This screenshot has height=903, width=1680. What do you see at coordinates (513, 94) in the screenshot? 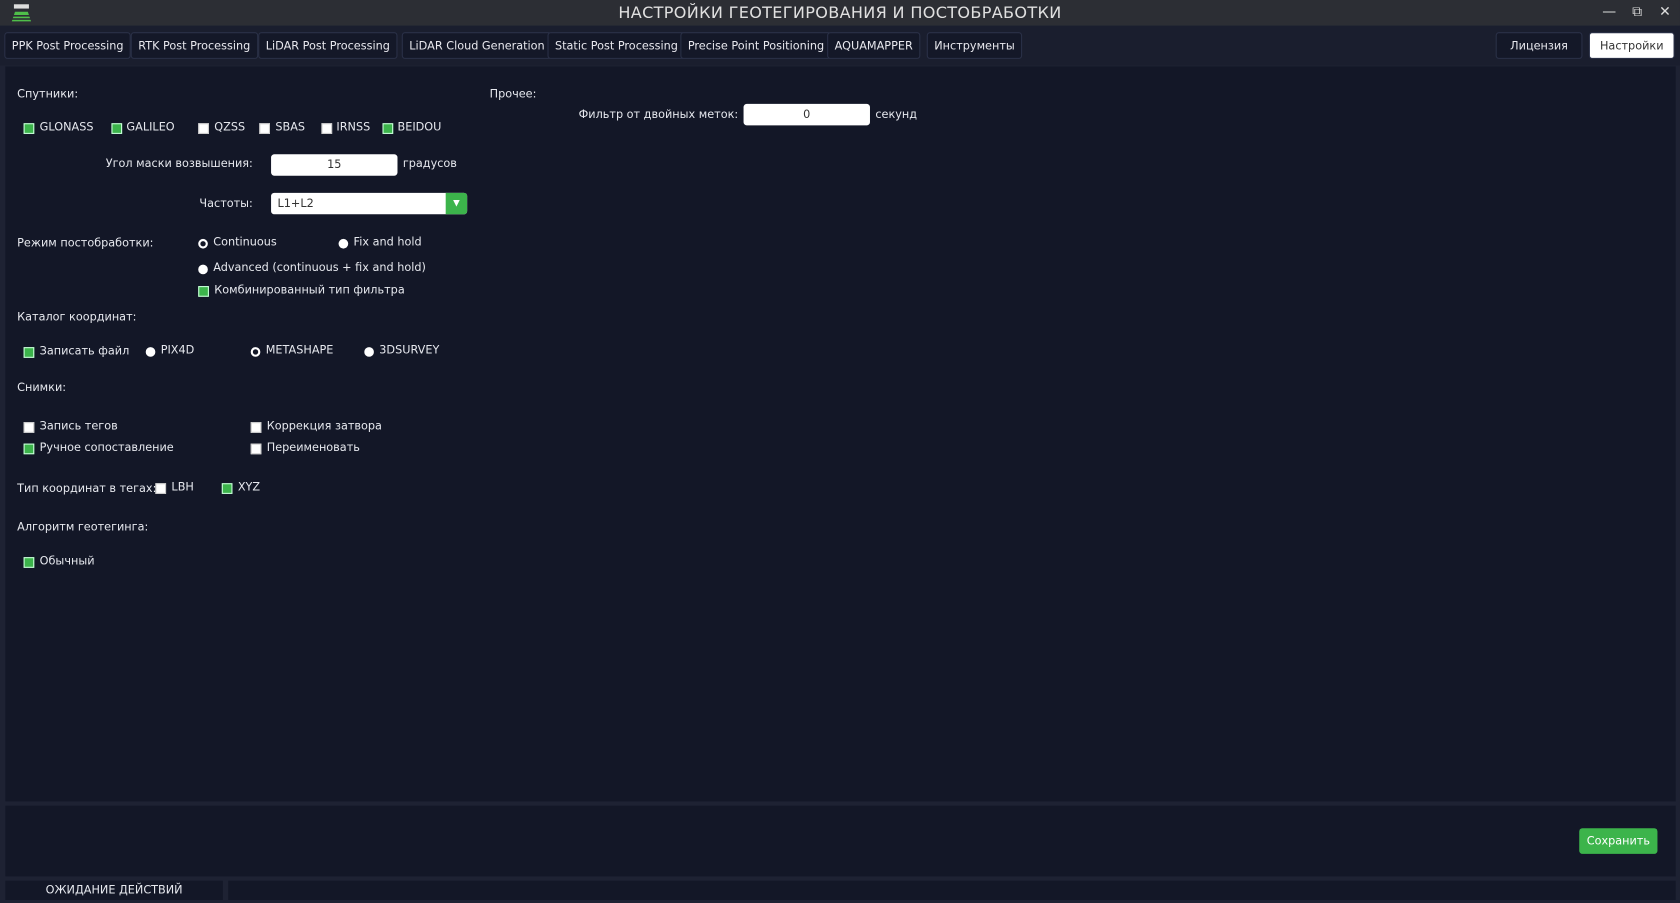
I see `other-label: Прочее:` at bounding box center [513, 94].